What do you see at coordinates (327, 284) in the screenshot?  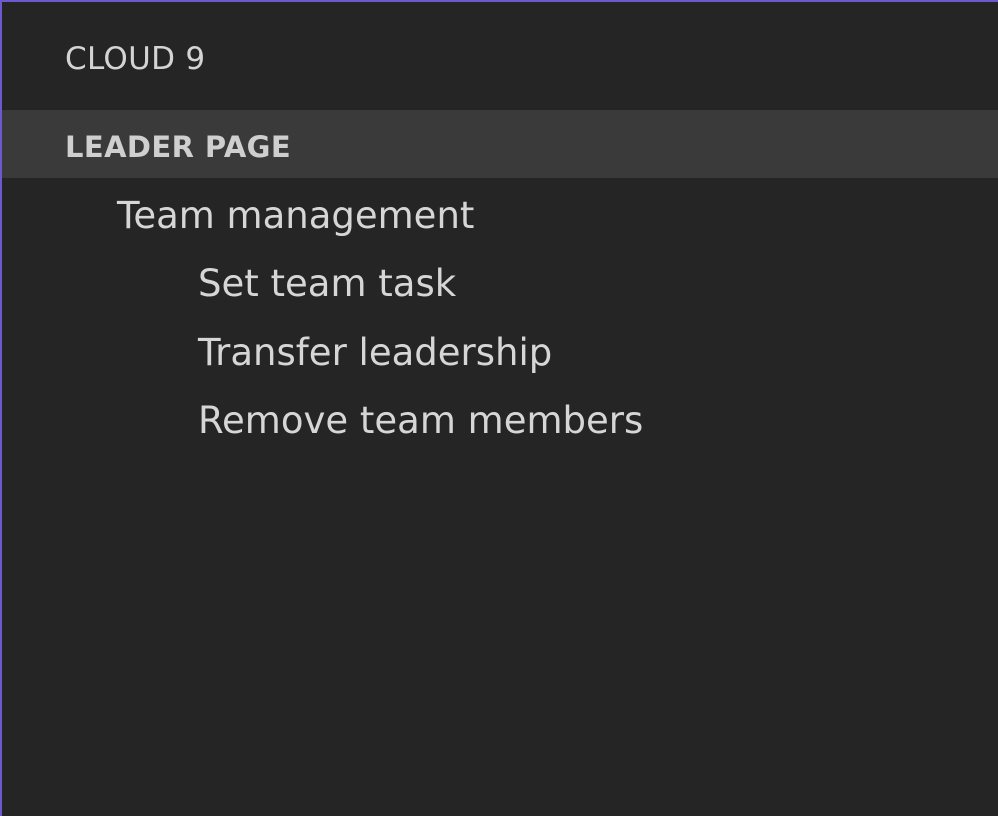 I see `menu-item-set-team-task: Set team task` at bounding box center [327, 284].